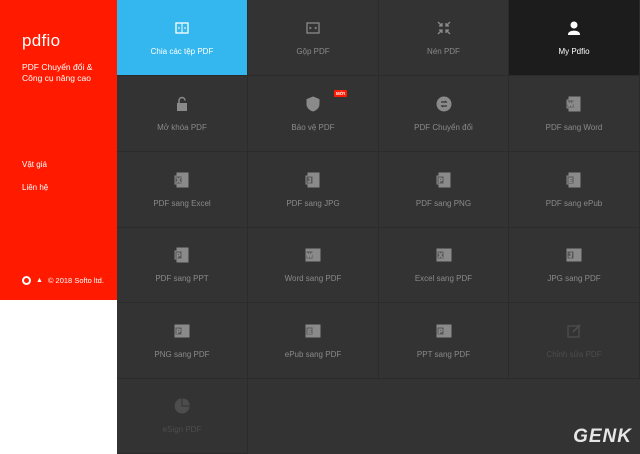  I want to click on tile-unlock-pdf: Mở khóa PDF, so click(182, 114).